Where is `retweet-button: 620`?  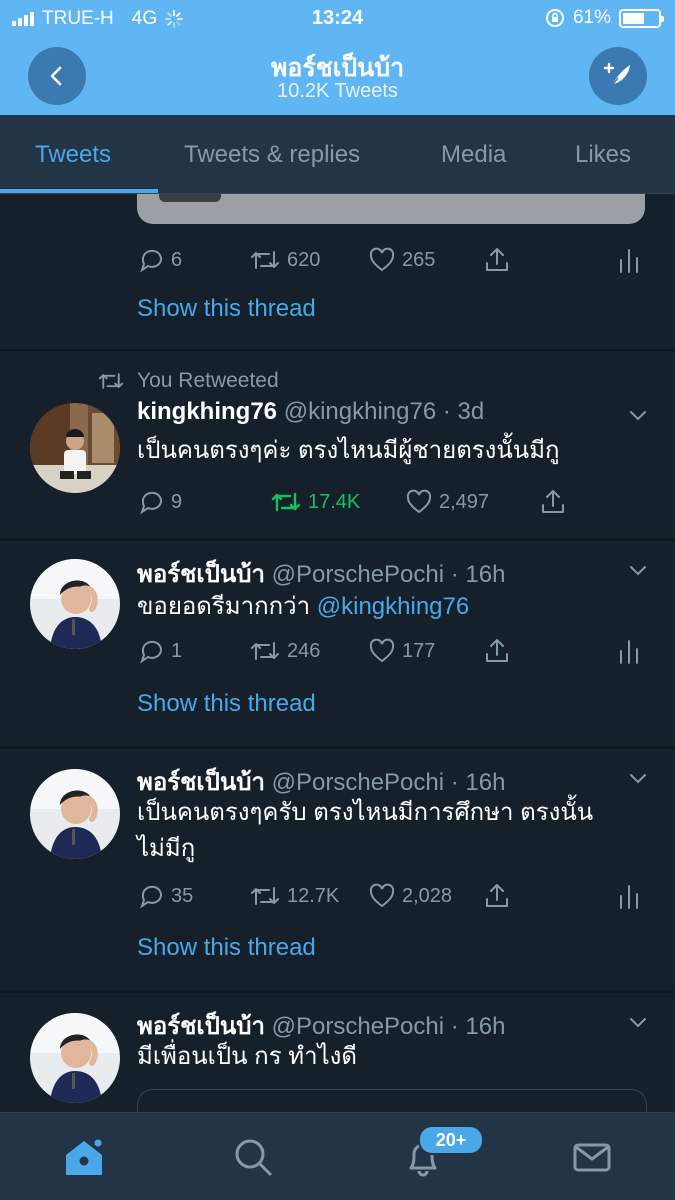
retweet-button: 620 is located at coordinates (284, 260).